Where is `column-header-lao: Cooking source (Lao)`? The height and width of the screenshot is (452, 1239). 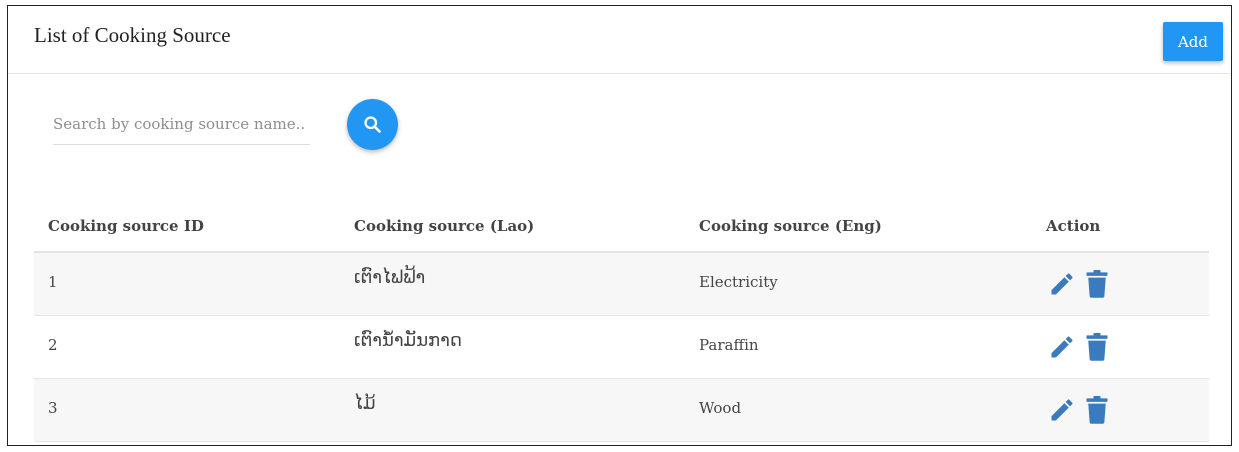
column-header-lao: Cooking source (Lao) is located at coordinates (444, 226).